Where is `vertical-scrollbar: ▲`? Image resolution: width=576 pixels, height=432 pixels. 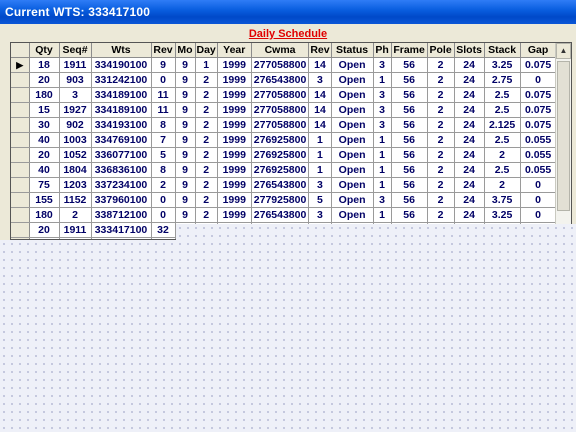
vertical-scrollbar: ▲ is located at coordinates (563, 141).